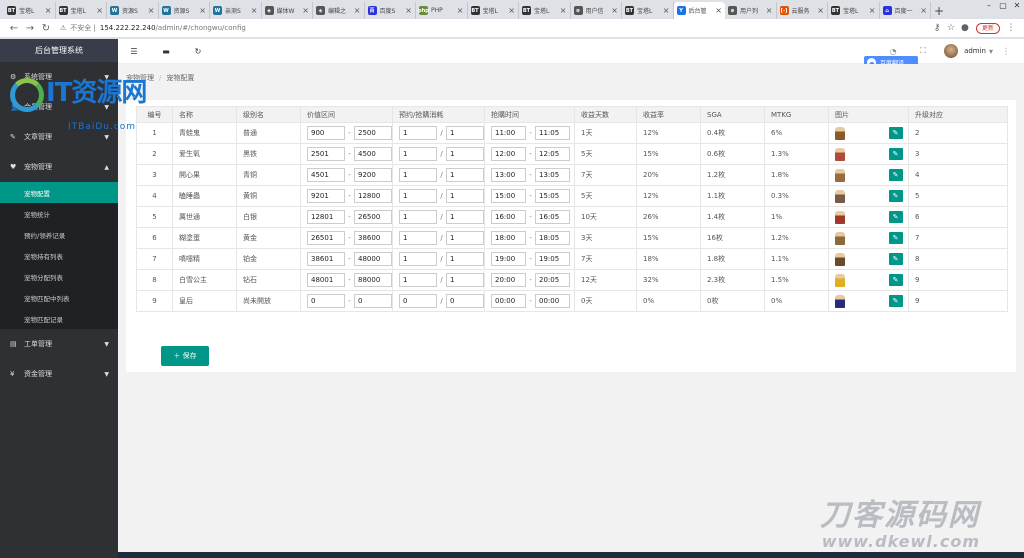  Describe the element at coordinates (552, 133) in the screenshot. I see `time-end-input: 11:05` at that location.